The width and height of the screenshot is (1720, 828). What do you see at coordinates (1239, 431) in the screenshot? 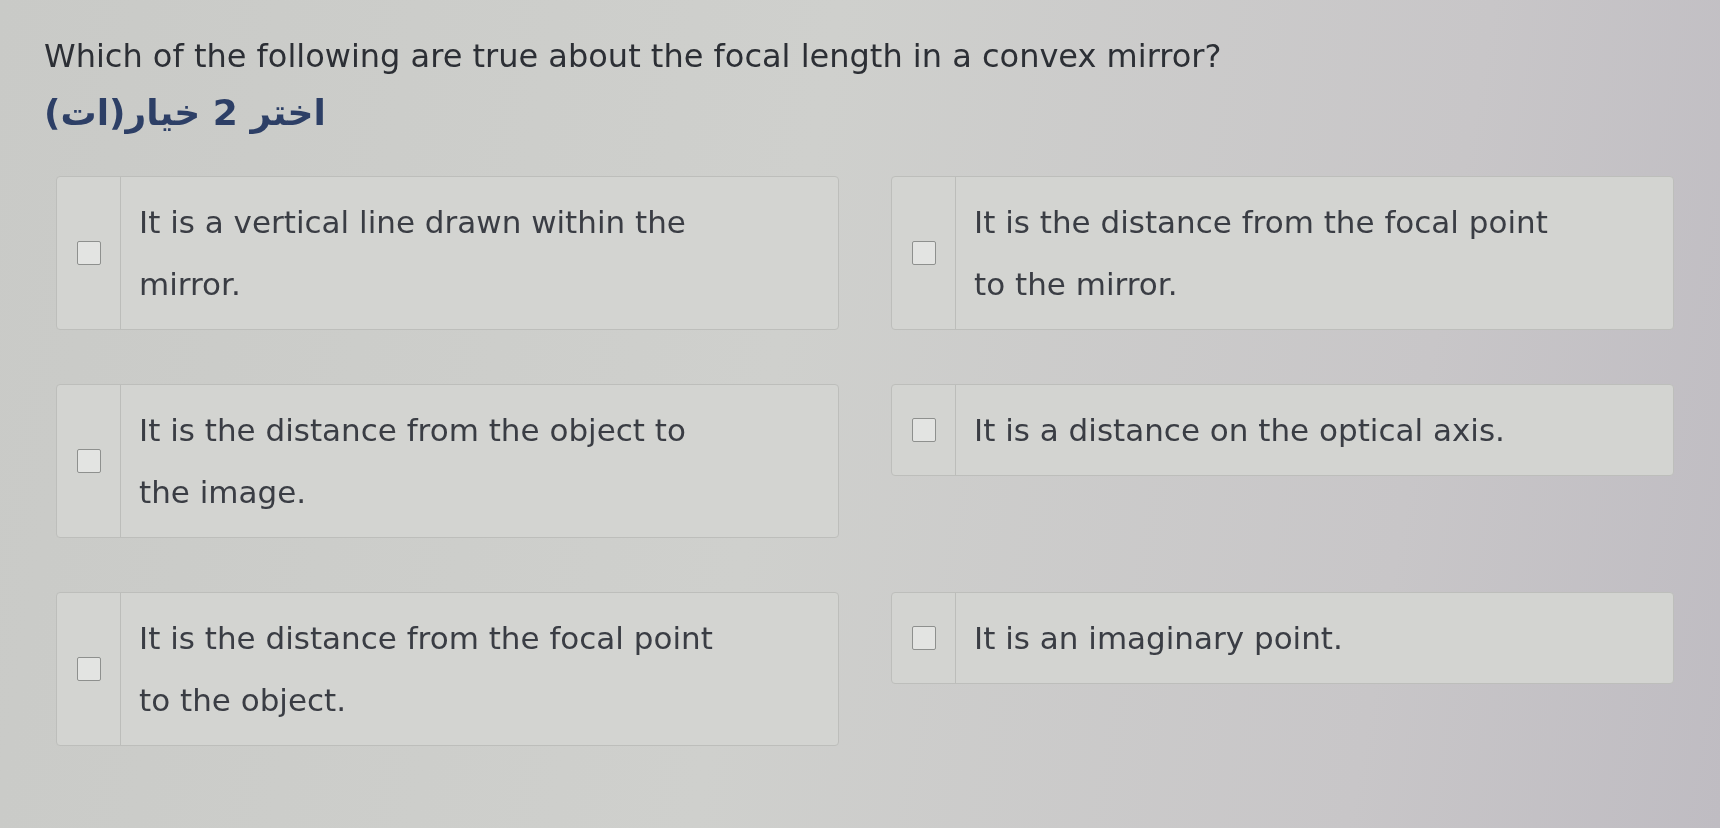
I see `option-text: It is a distance on the optical axis.` at bounding box center [1239, 431].